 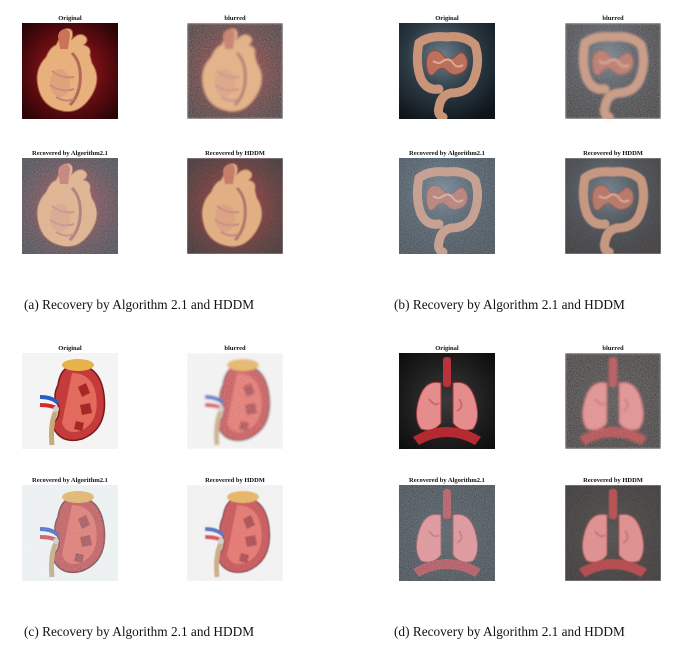 I want to click on lungs-recovered-alg-image, so click(x=447, y=533).